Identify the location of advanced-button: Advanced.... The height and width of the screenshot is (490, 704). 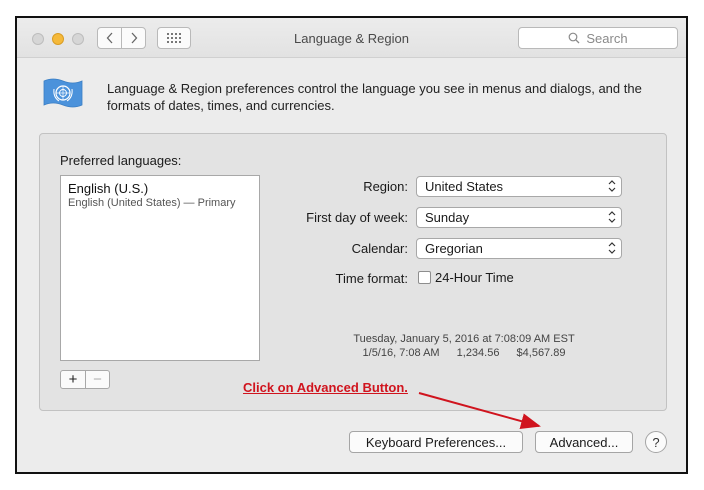
(584, 442).